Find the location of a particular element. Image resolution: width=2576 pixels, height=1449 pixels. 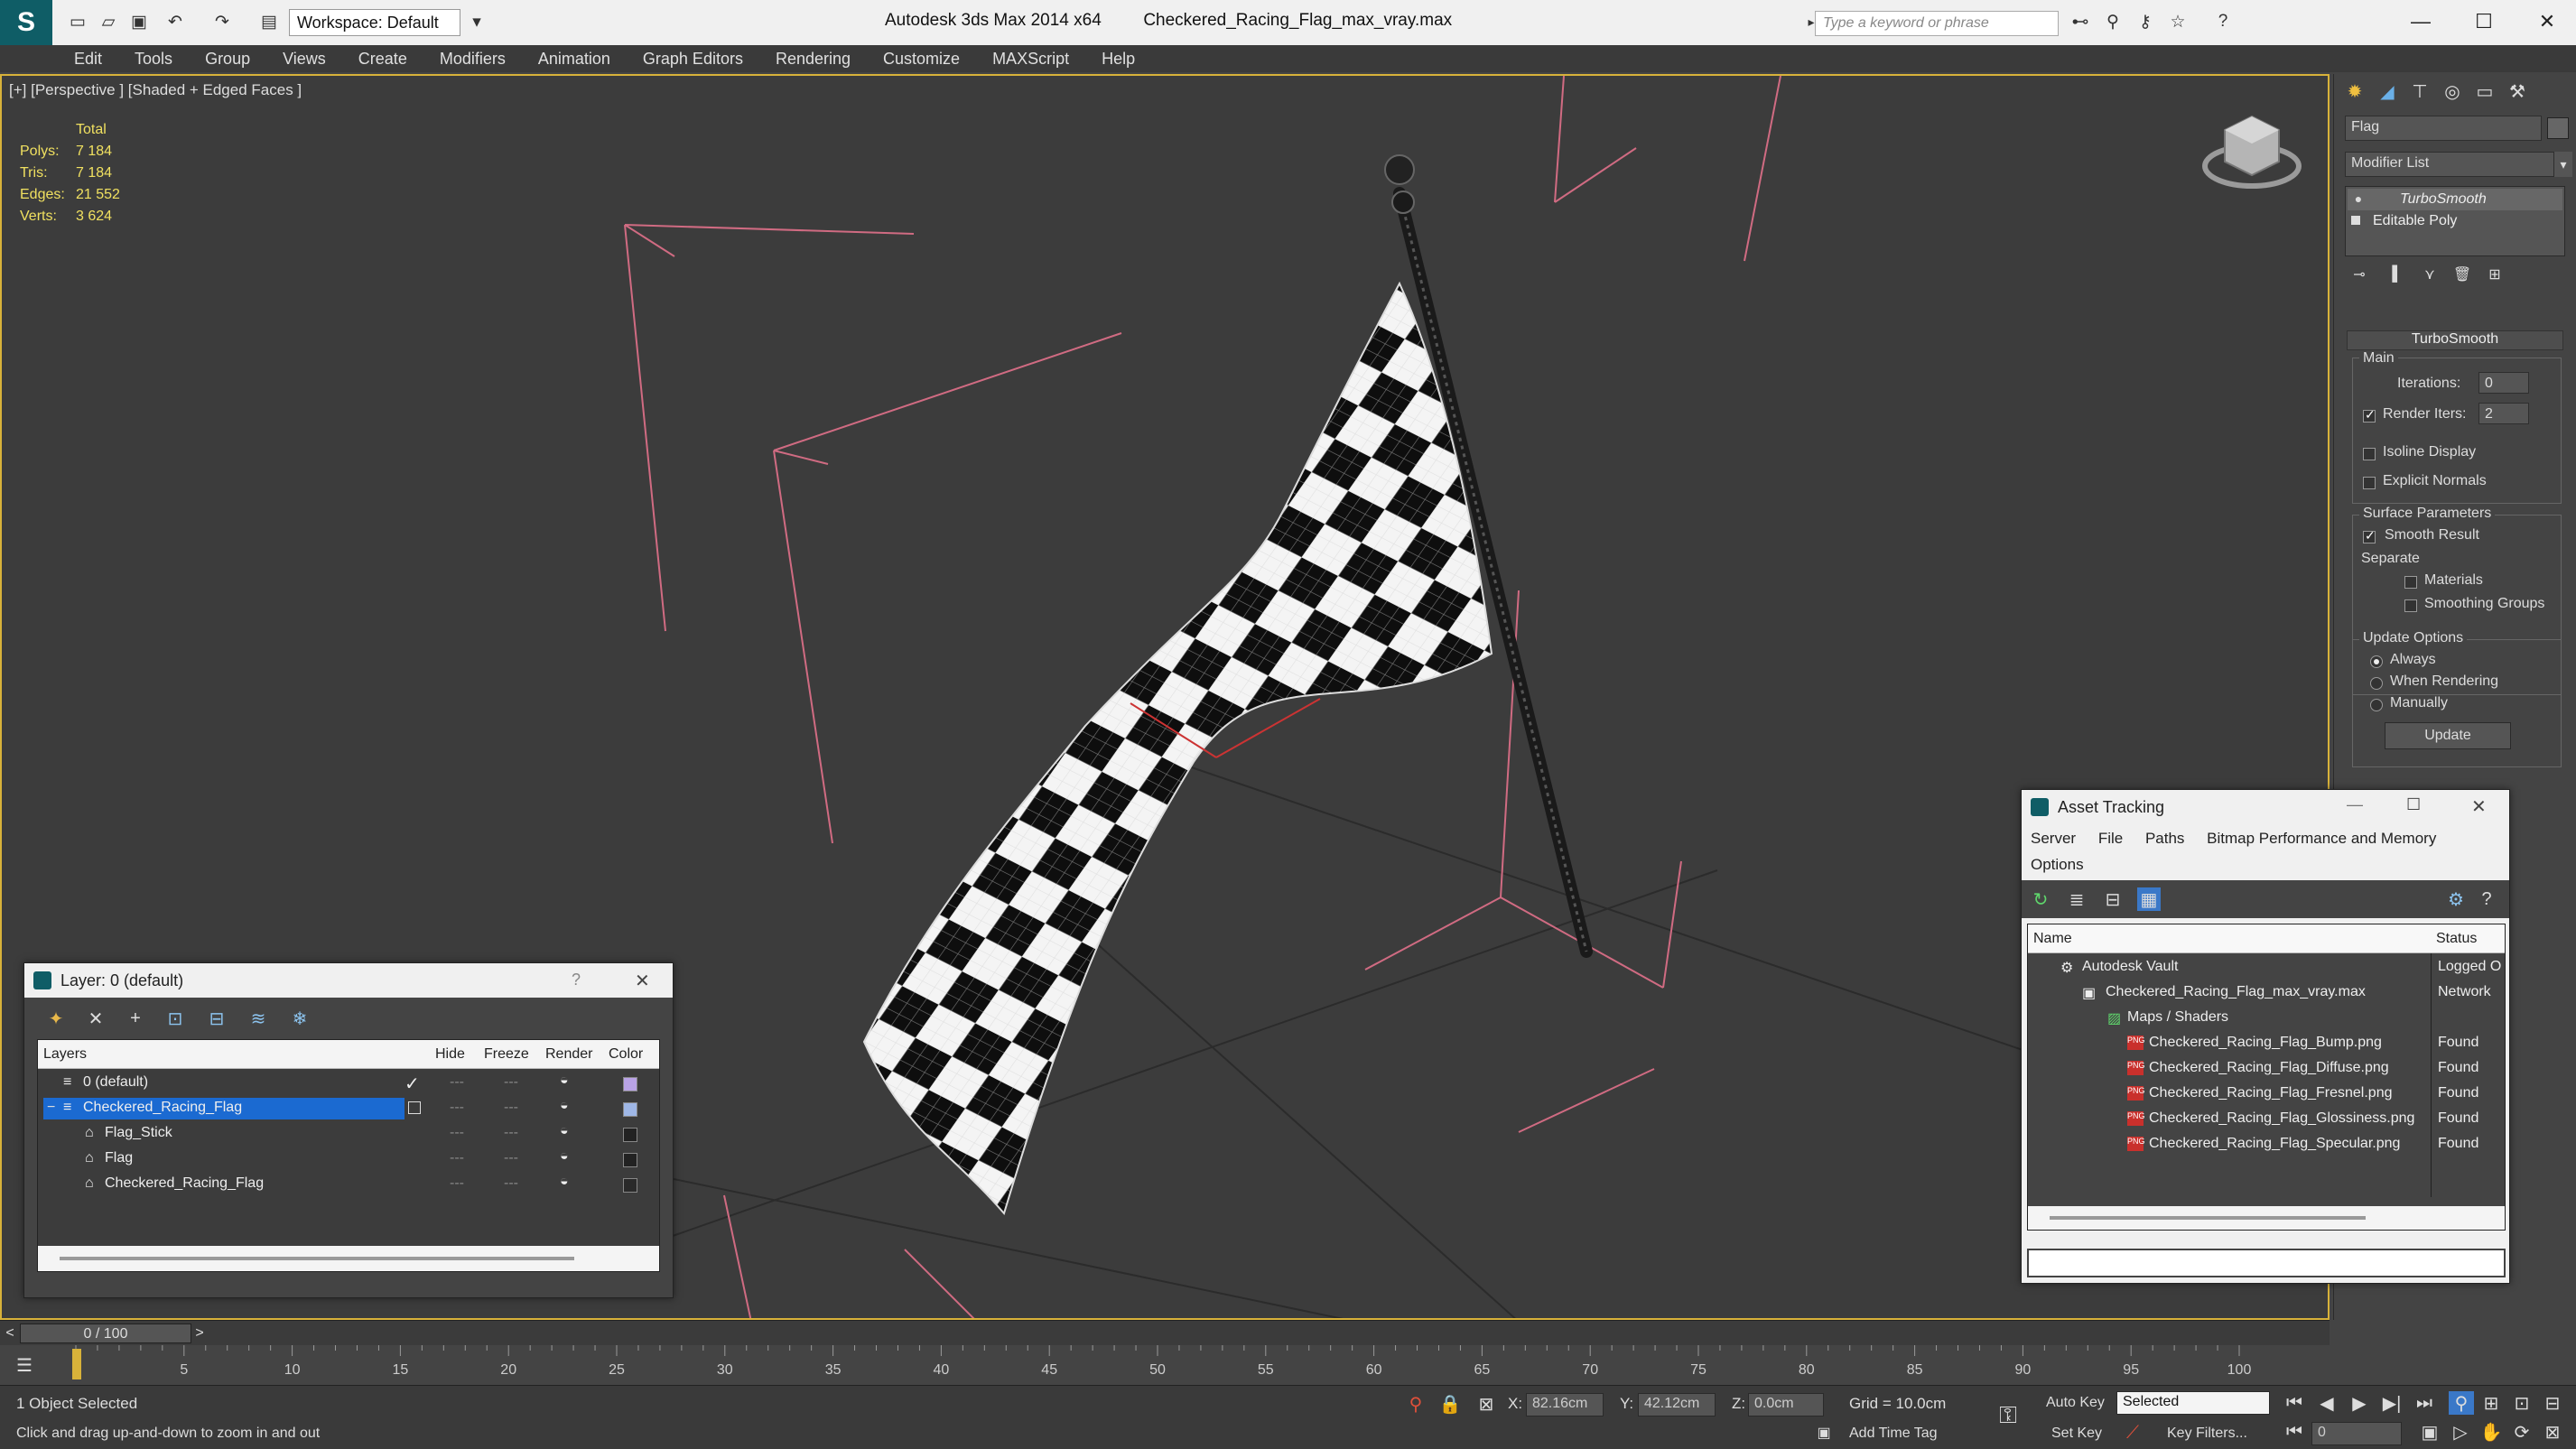

project-folder-icon: ▤ is located at coordinates (269, 21).